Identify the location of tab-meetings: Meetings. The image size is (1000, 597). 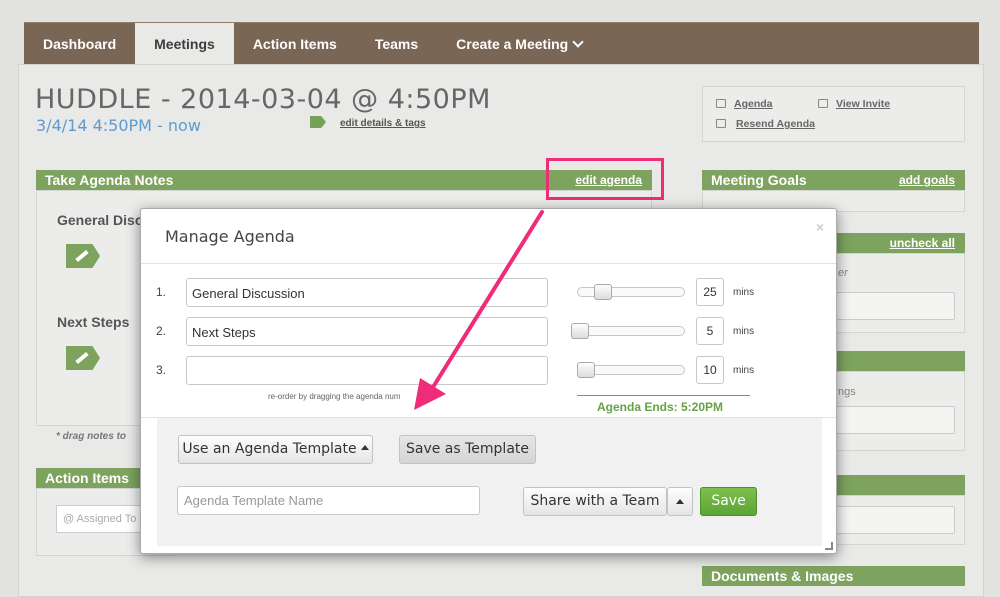
(184, 44).